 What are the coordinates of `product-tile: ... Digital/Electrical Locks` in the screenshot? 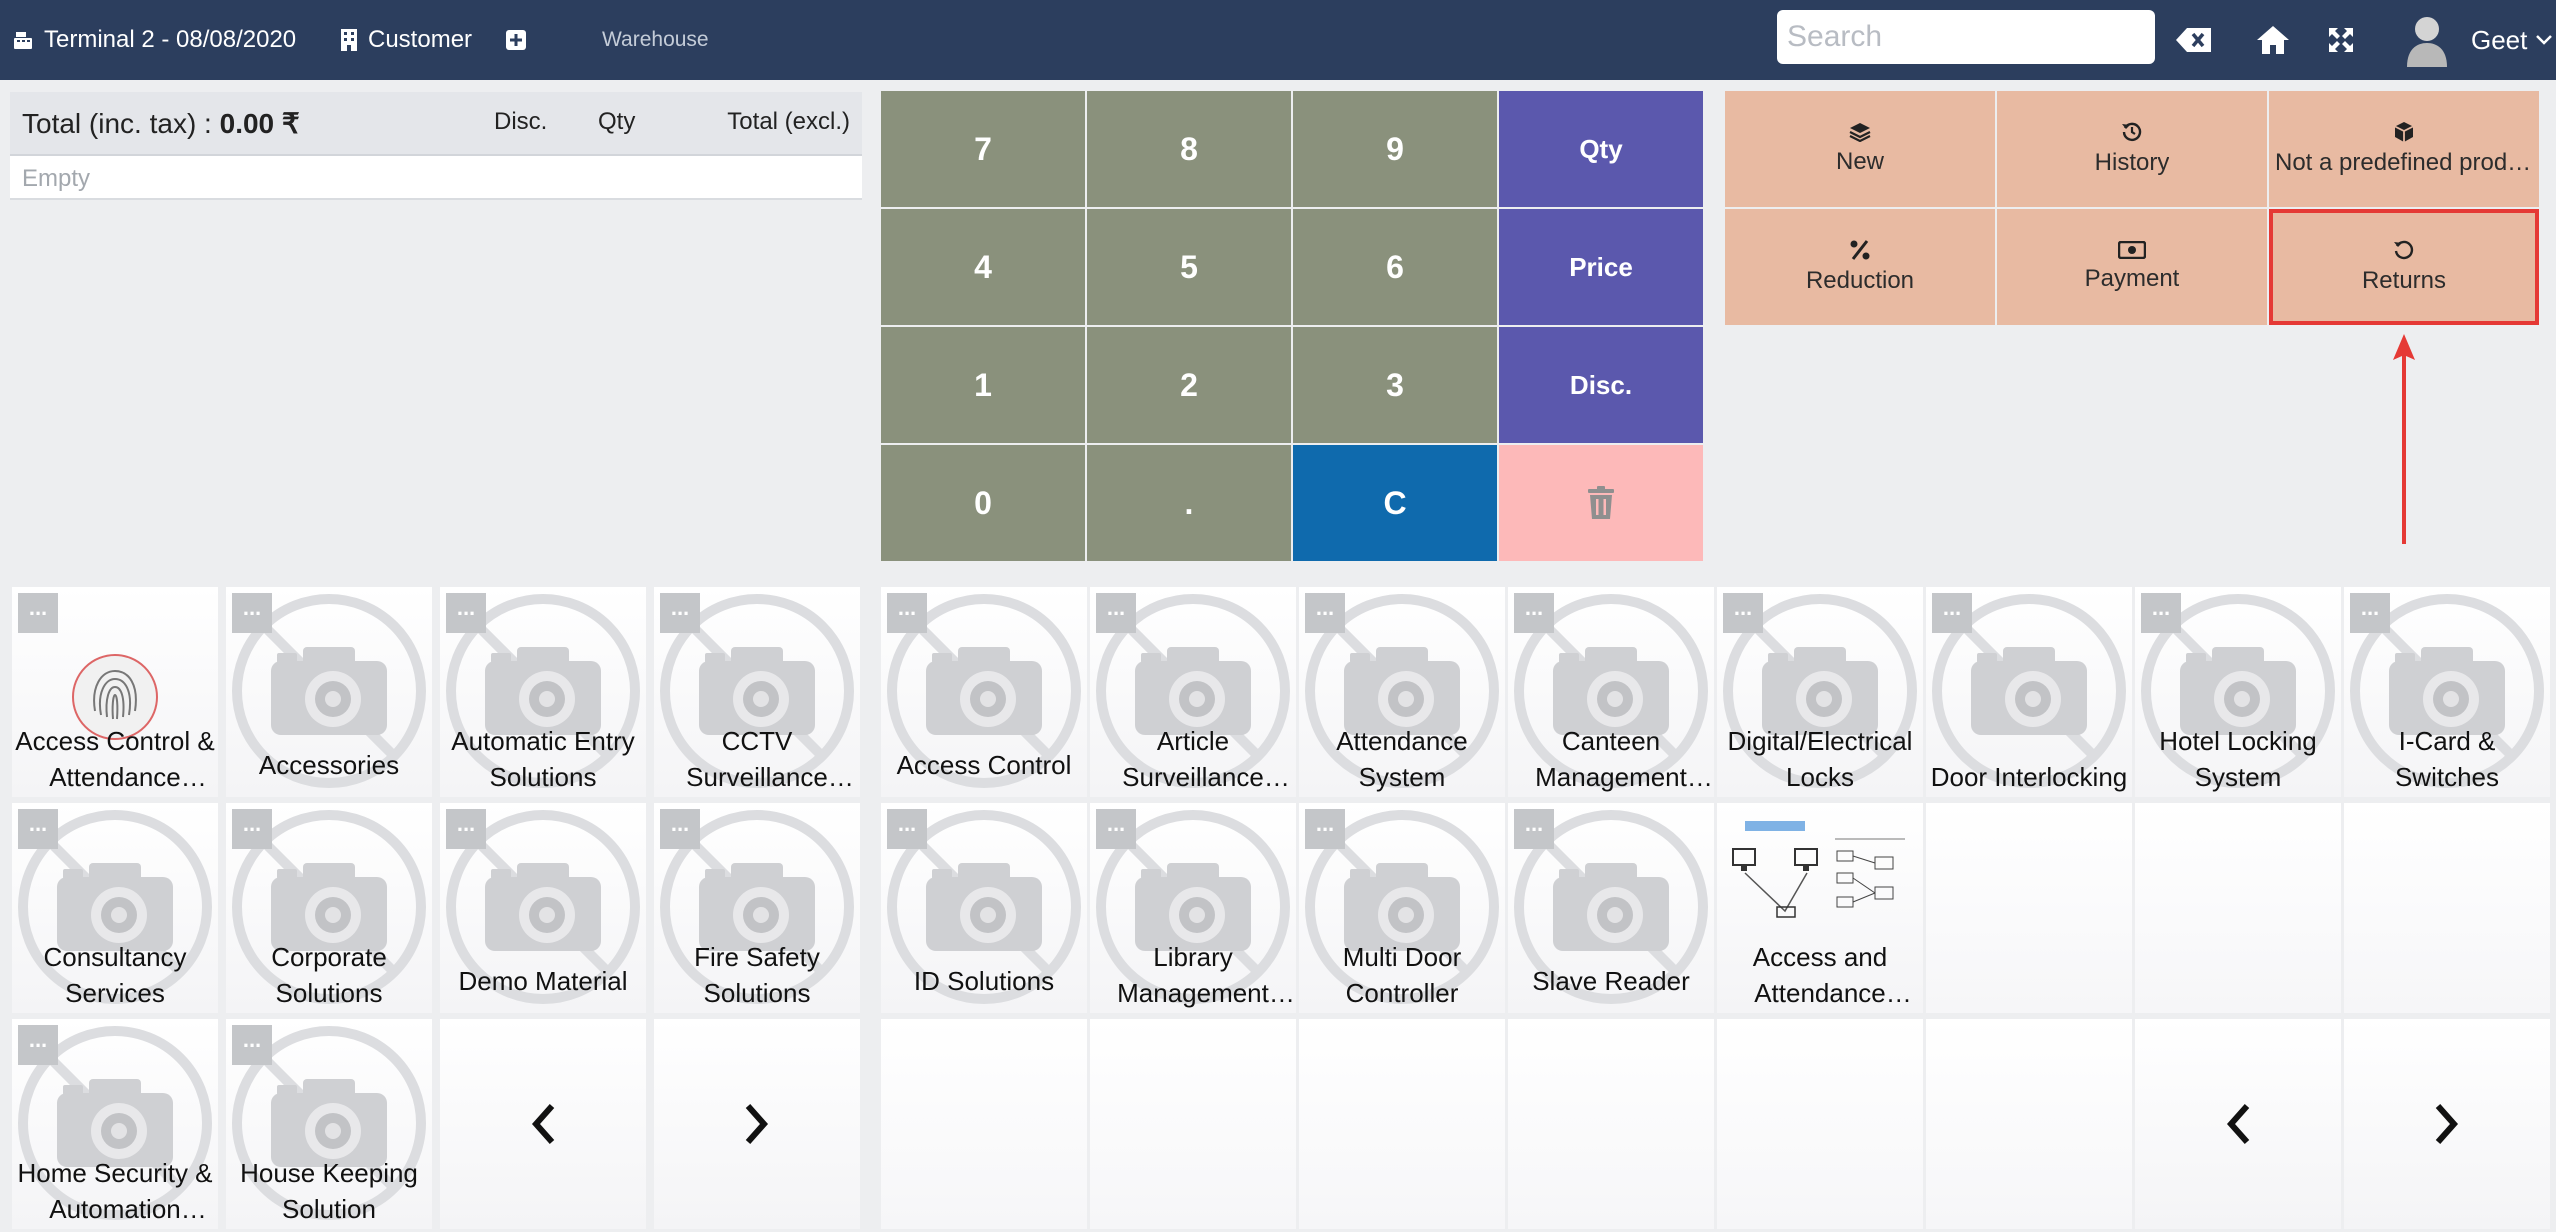 It's located at (1820, 692).